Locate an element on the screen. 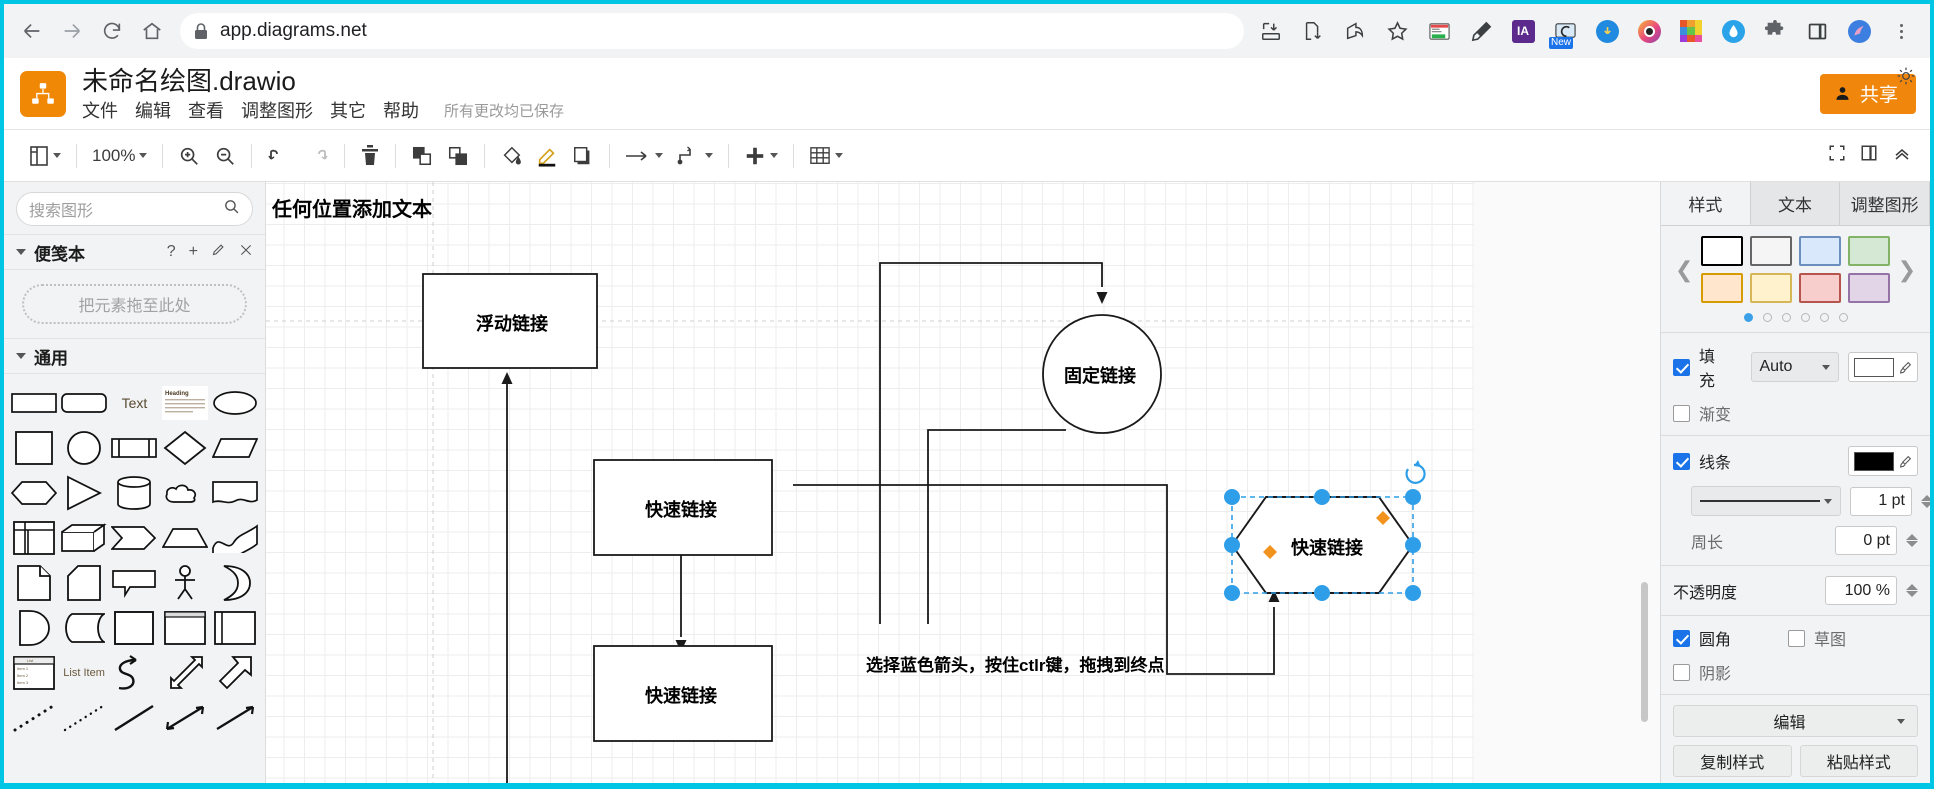  shape-dotted-line is located at coordinates (33, 718).